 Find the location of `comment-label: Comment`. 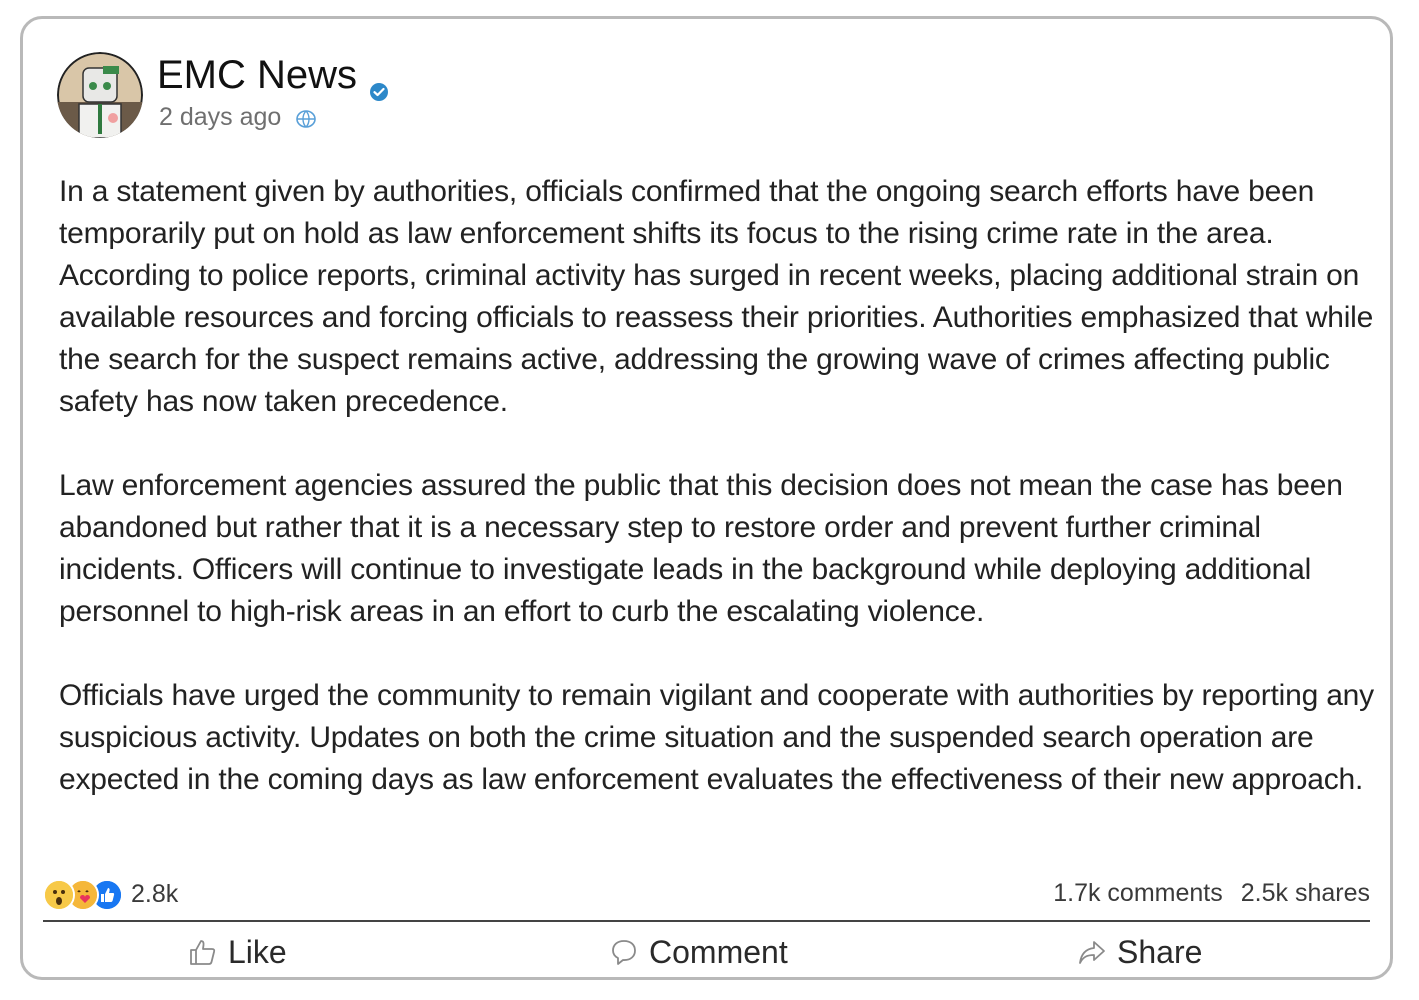

comment-label: Comment is located at coordinates (718, 951).